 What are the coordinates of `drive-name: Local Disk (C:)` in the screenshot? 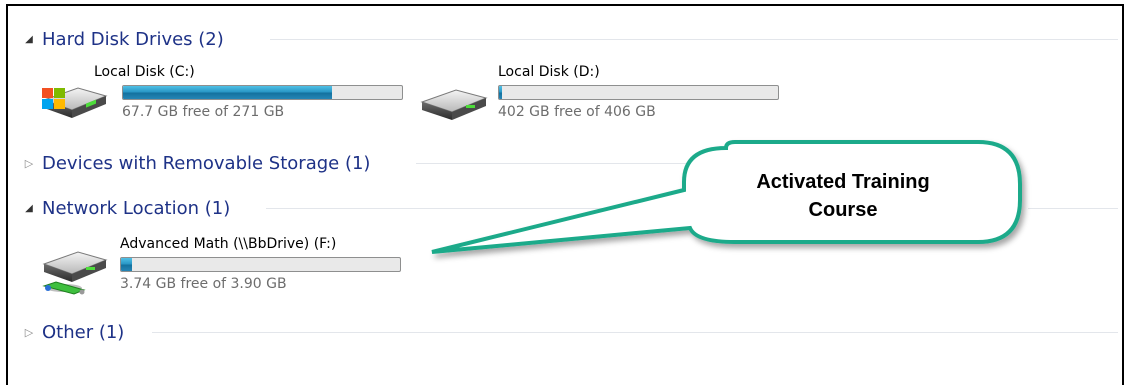 It's located at (144, 72).